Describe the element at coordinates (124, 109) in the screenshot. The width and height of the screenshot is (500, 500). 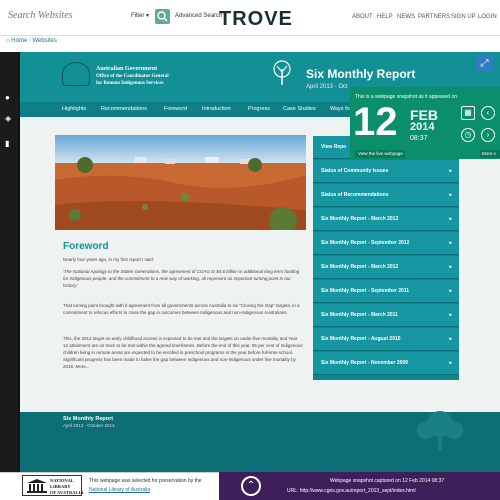
I see `site-nav-recommendations: Recommendations` at that location.